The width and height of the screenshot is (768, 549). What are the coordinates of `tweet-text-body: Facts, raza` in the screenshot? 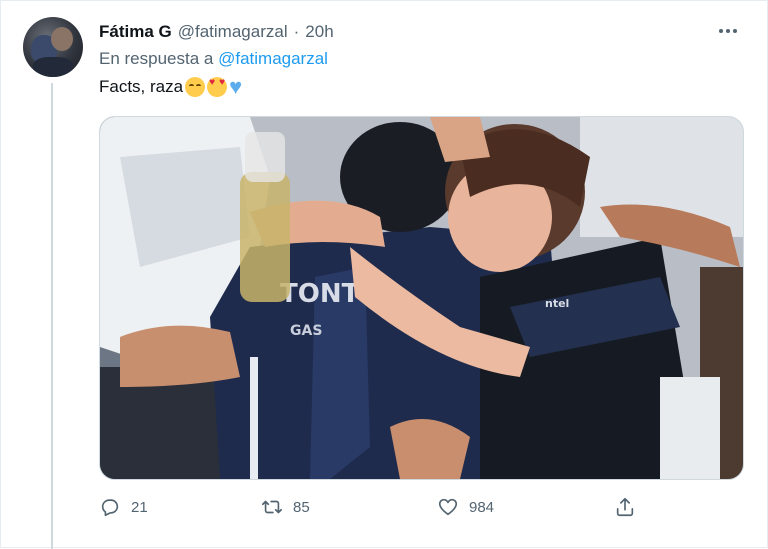 It's located at (141, 86).